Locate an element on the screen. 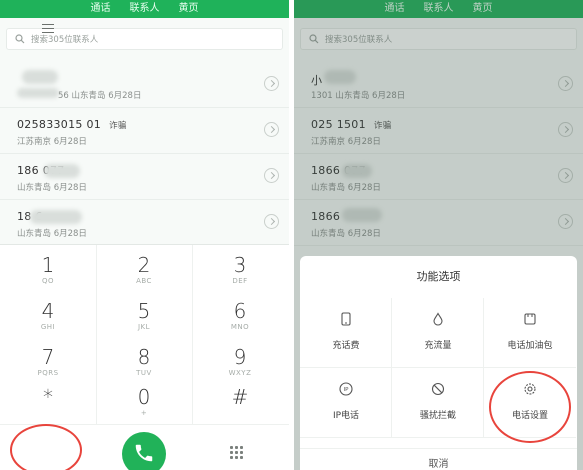  key-2: 2 ABC is located at coordinates (144, 273).